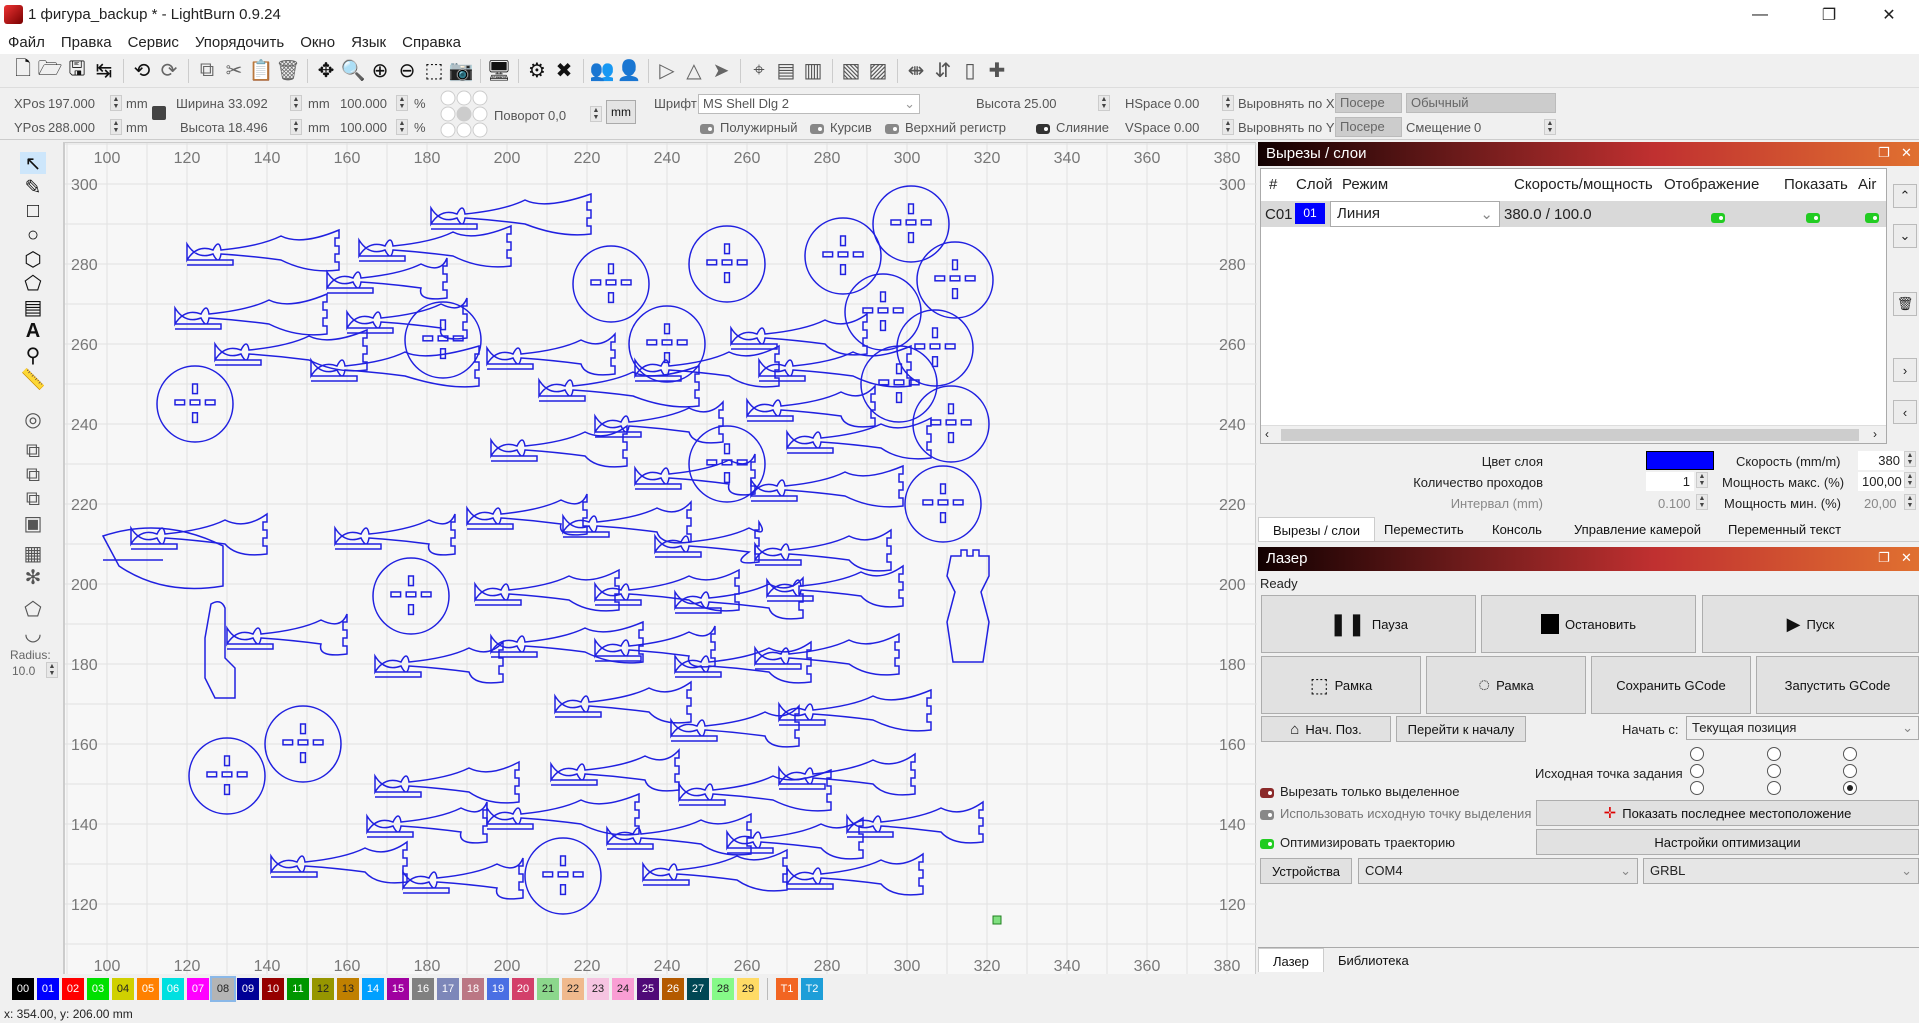  Describe the element at coordinates (248, 103) in the screenshot. I see `width-field: 33.092` at that location.